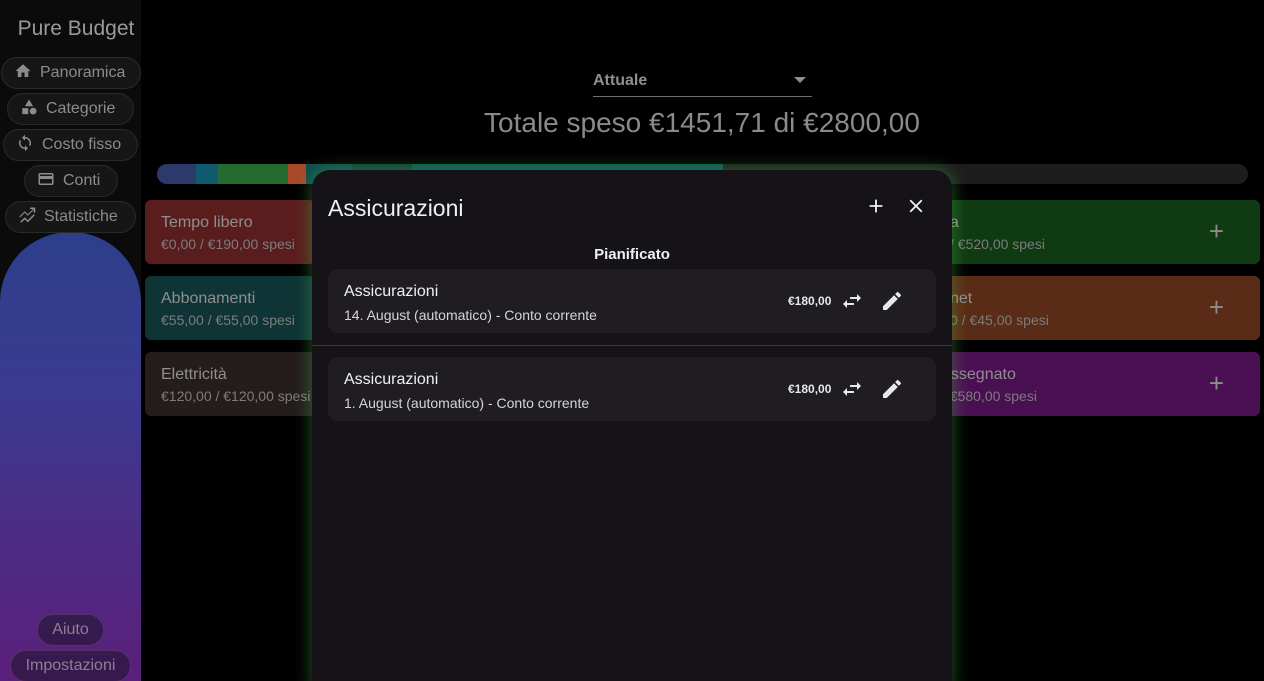 This screenshot has width=1264, height=681. Describe the element at coordinates (632, 254) in the screenshot. I see `section-label-planned: Pianificato` at that location.